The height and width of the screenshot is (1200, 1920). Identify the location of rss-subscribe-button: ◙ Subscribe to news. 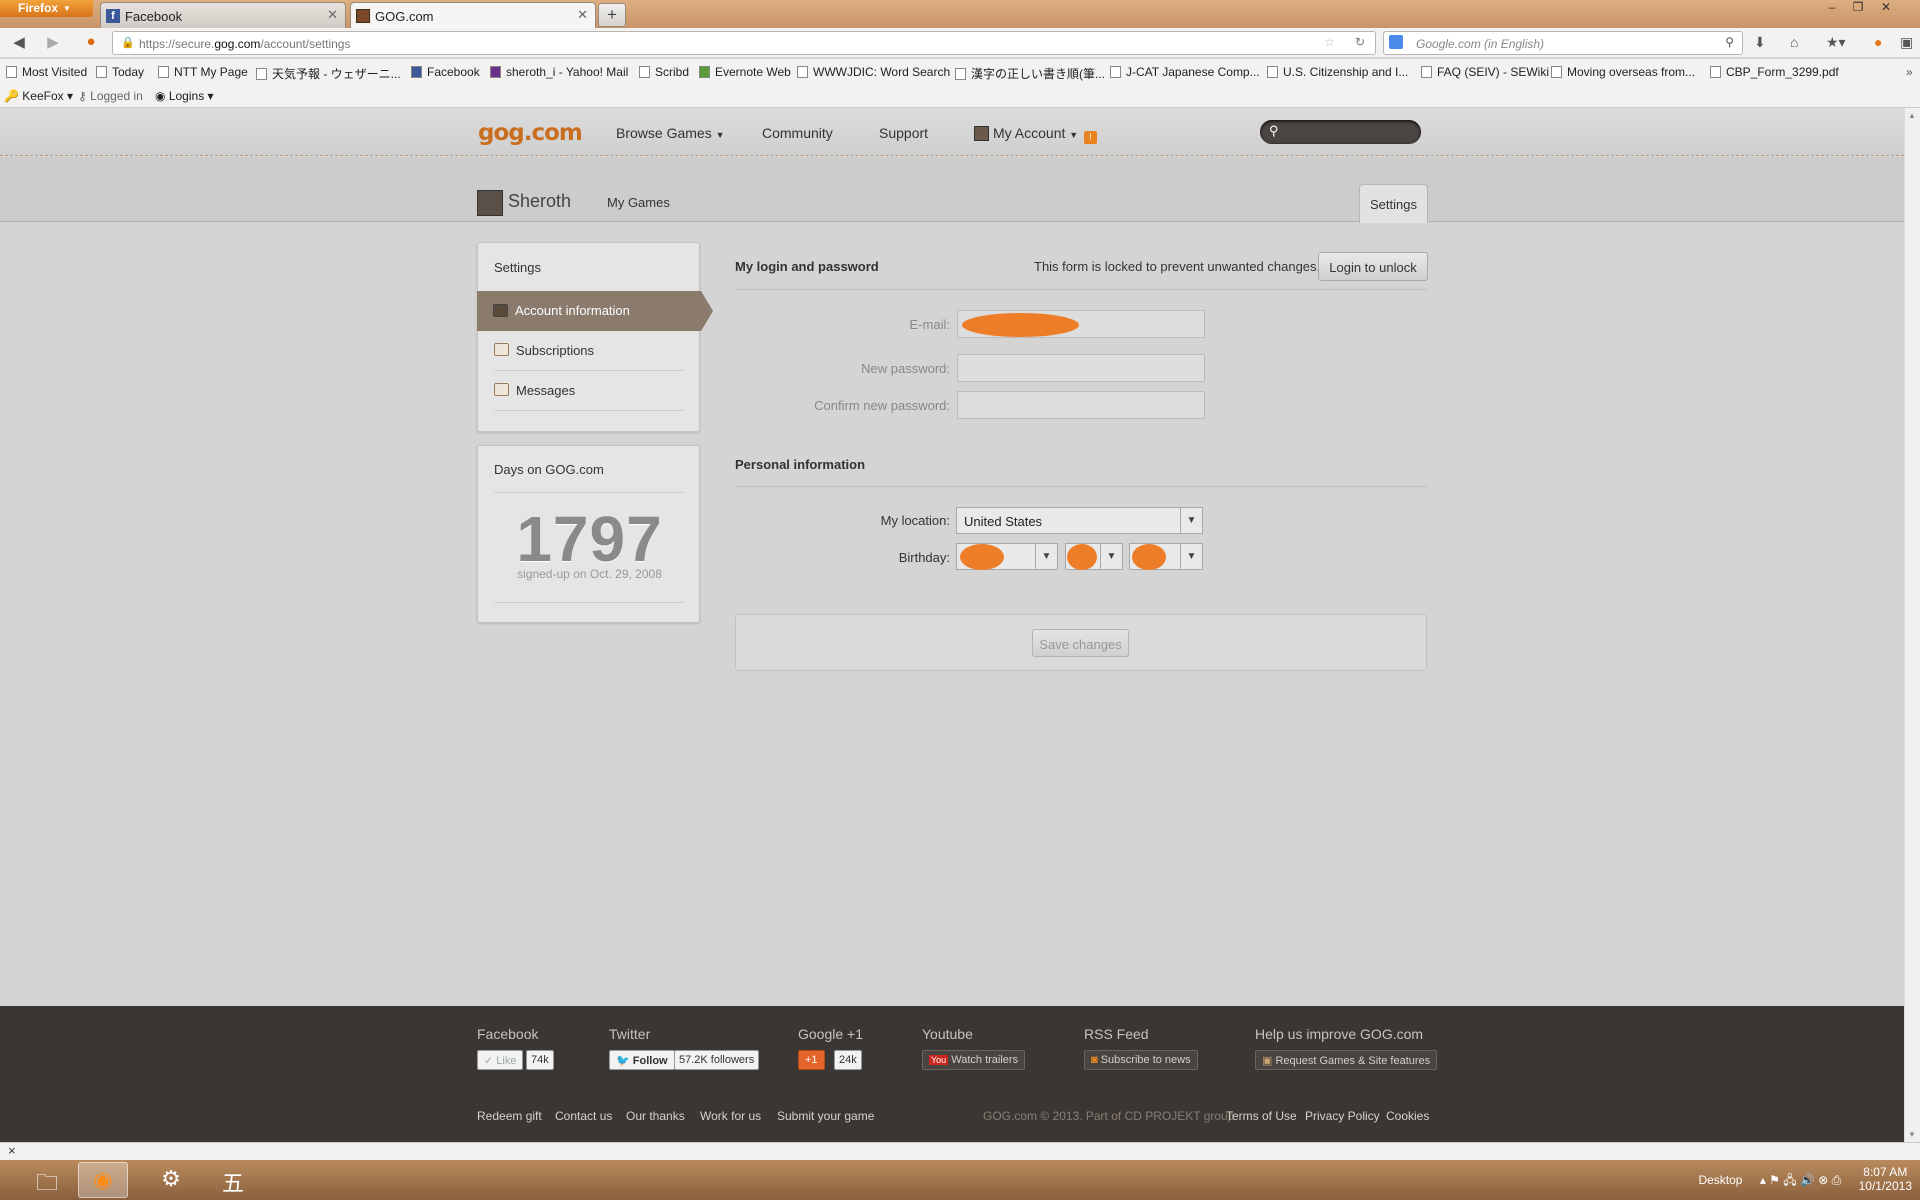
(1141, 1060).